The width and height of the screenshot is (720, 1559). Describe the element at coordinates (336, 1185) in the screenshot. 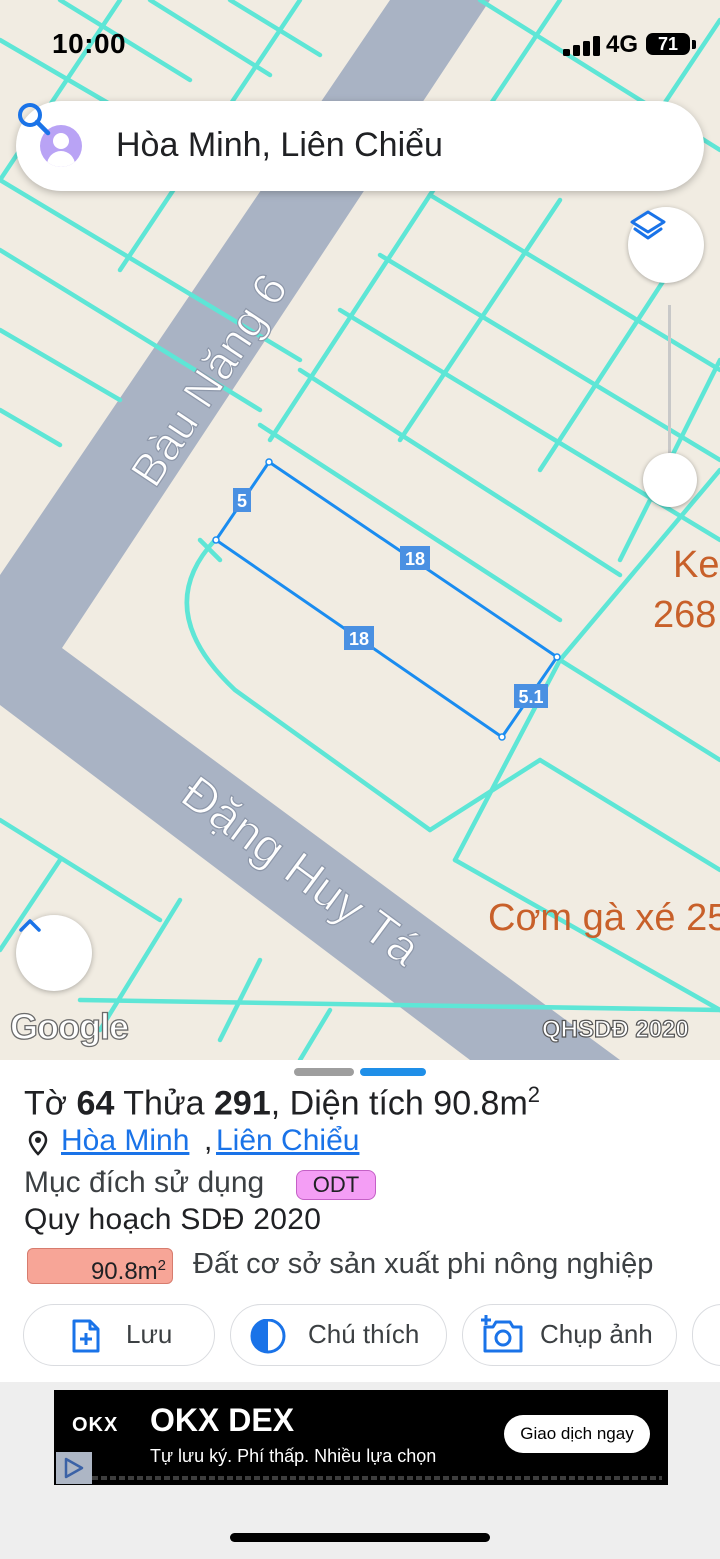

I see `purpose-code-badge: ODT` at that location.